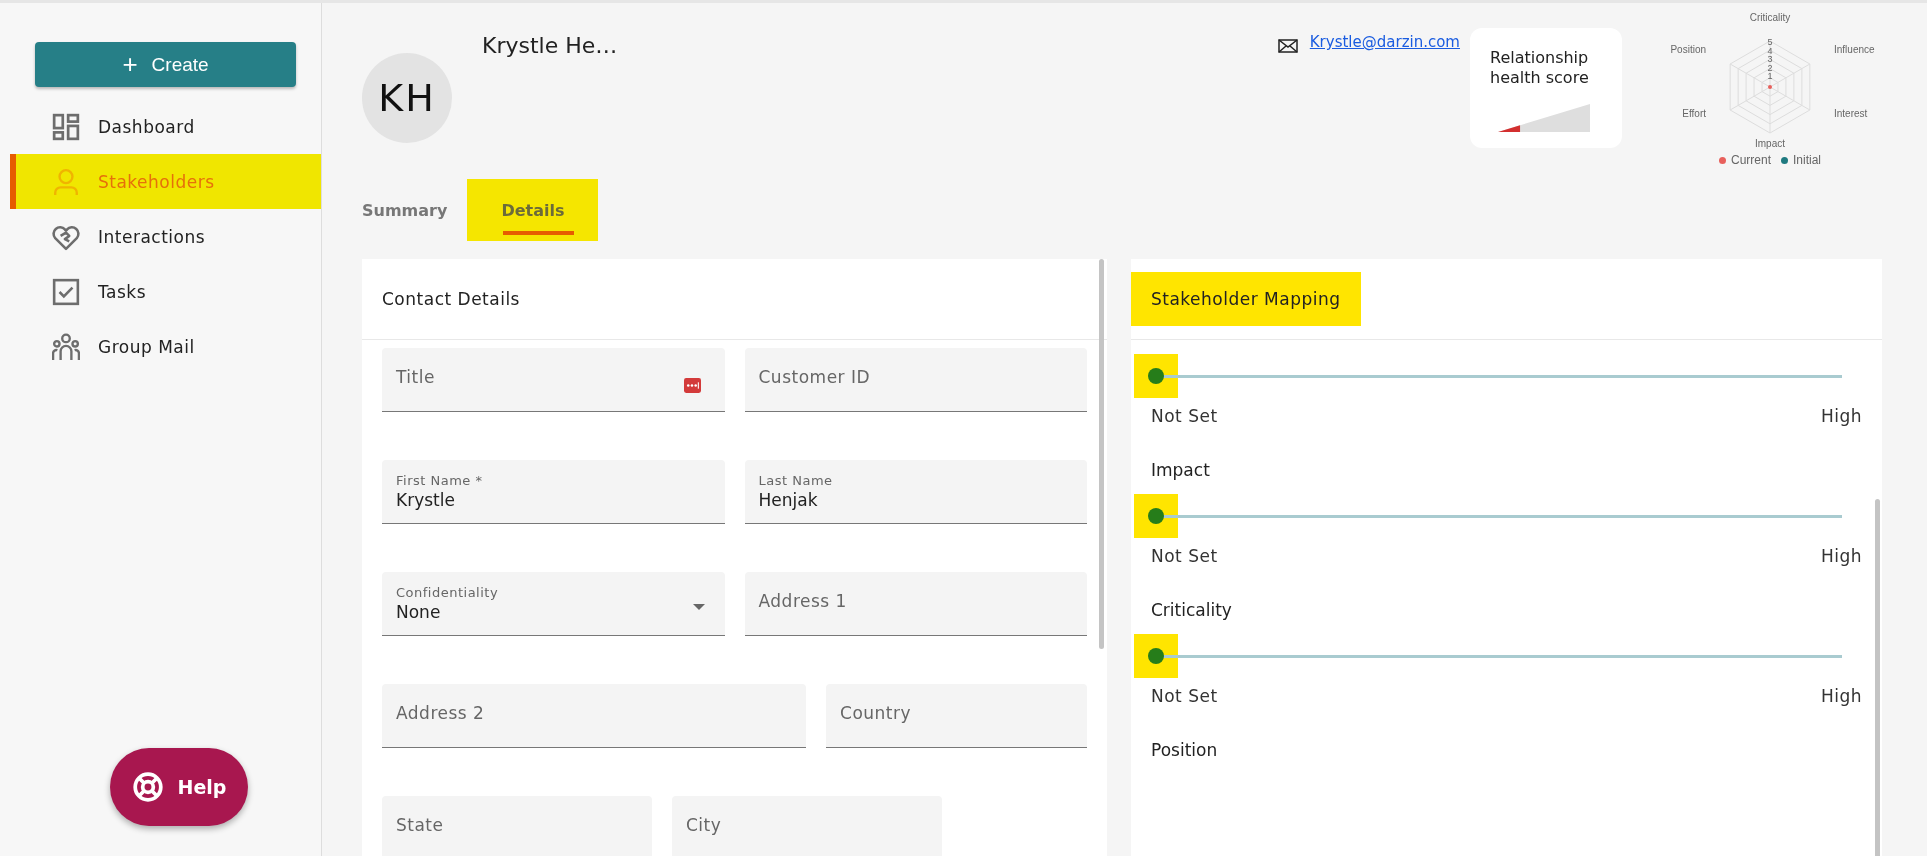  Describe the element at coordinates (807, 826) in the screenshot. I see `input-field: City` at that location.